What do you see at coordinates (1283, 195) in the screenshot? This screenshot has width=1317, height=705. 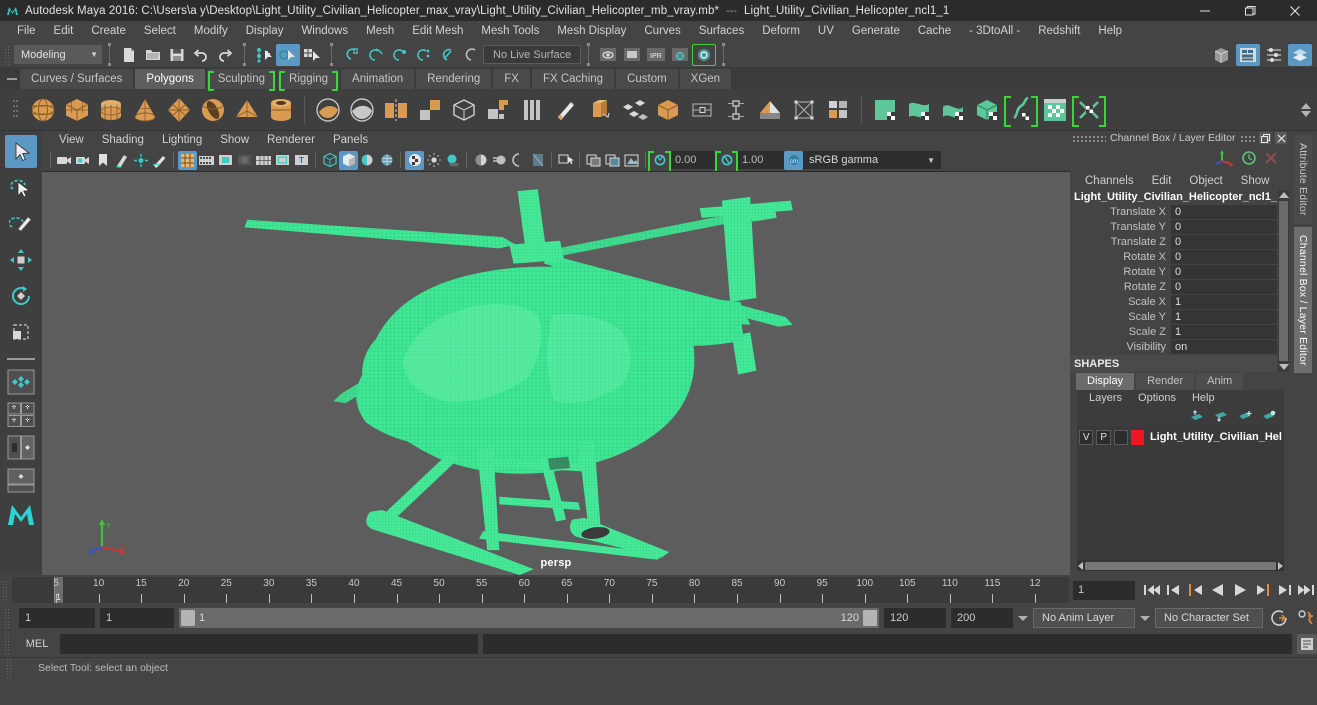 I see `scroll-up-icon` at bounding box center [1283, 195].